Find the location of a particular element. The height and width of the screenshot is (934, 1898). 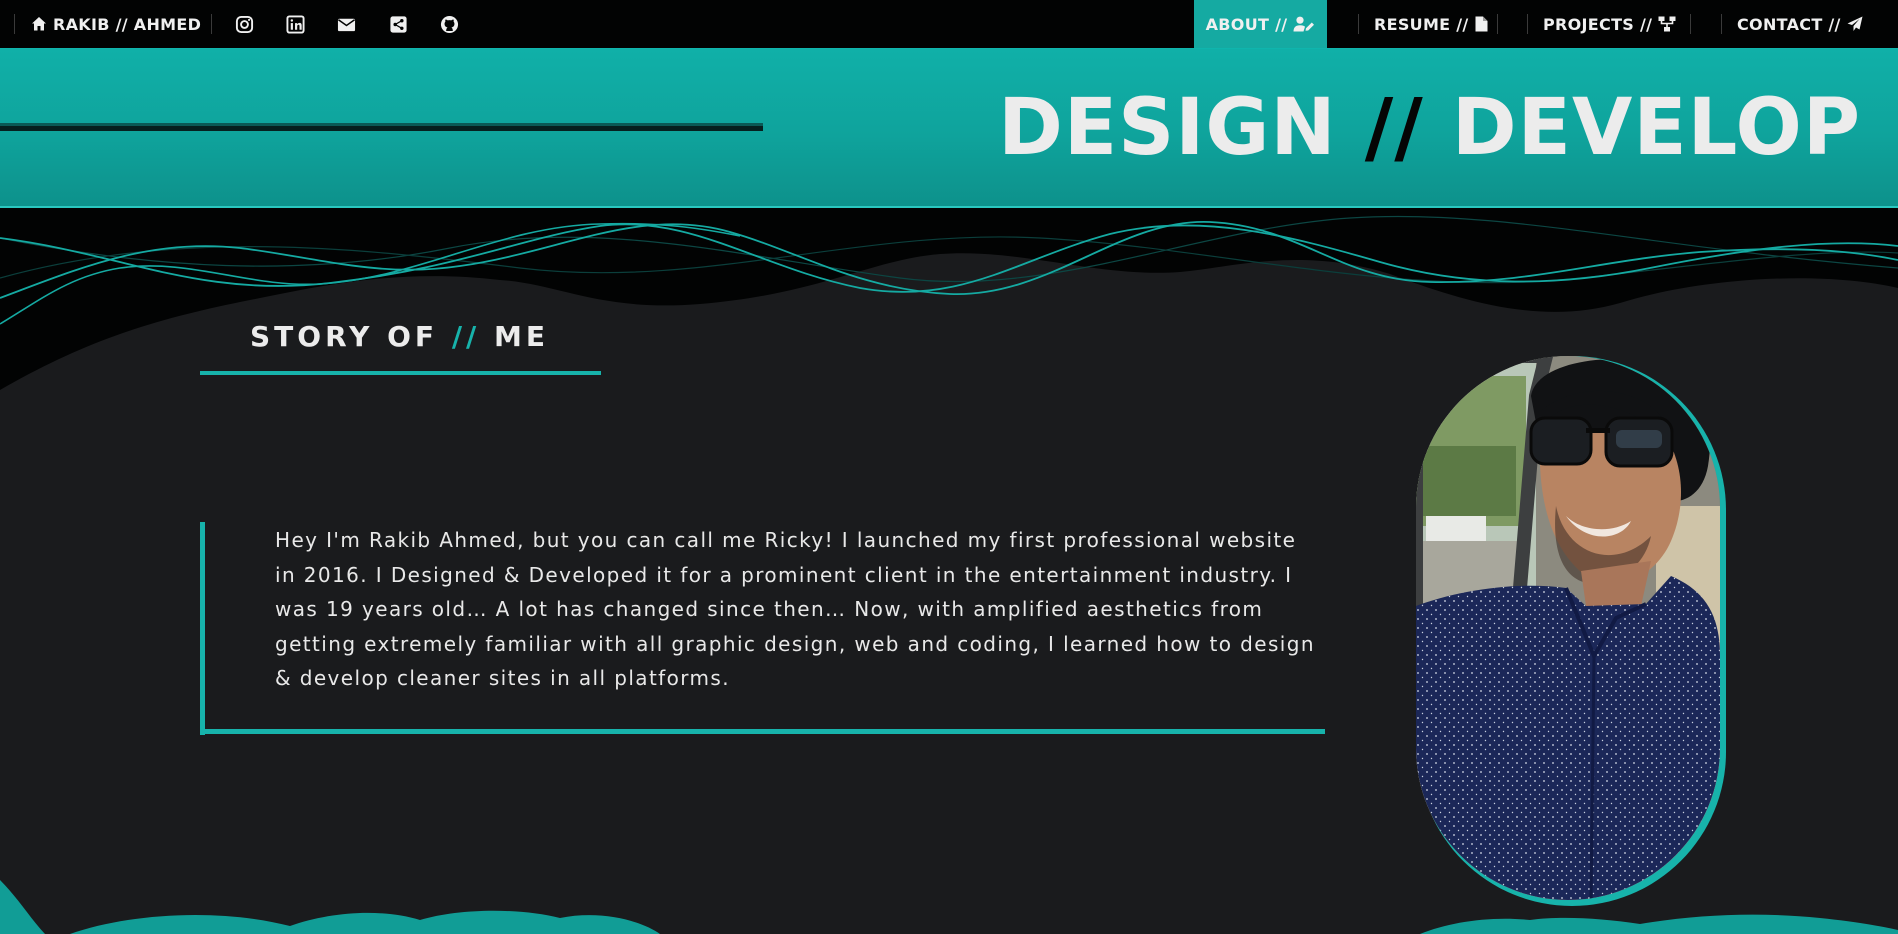

instagram-icon is located at coordinates (244, 24).